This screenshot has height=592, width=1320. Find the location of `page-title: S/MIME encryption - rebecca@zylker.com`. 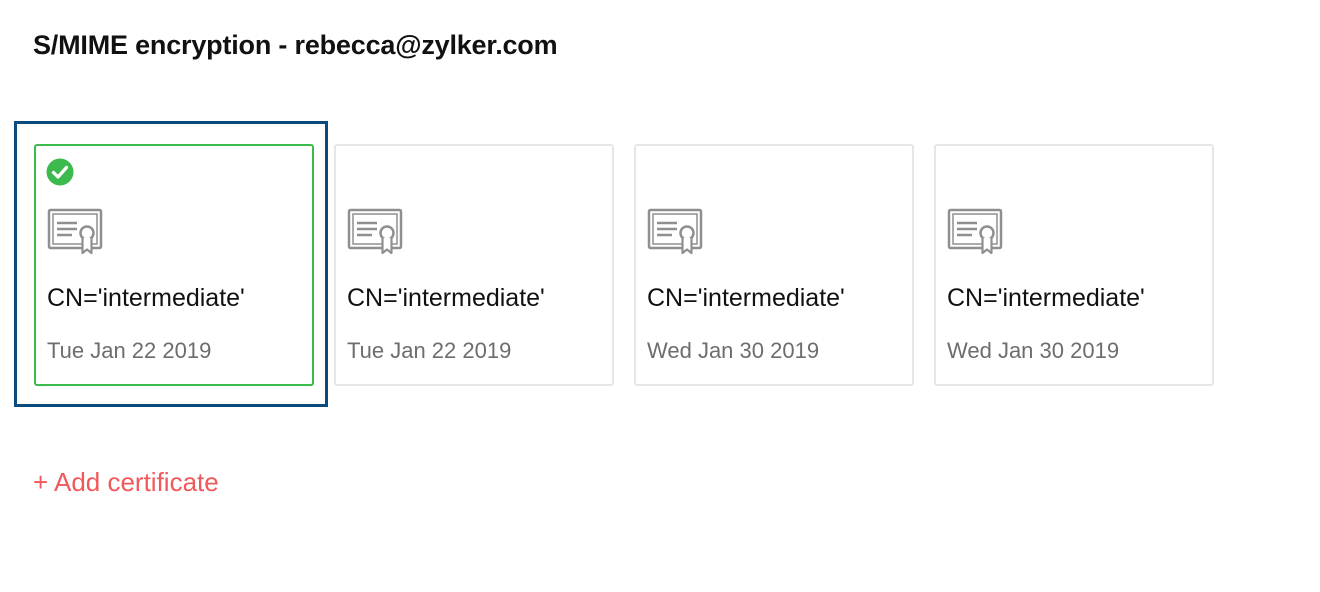

page-title: S/MIME encryption - rebecca@zylker.com is located at coordinates (295, 45).